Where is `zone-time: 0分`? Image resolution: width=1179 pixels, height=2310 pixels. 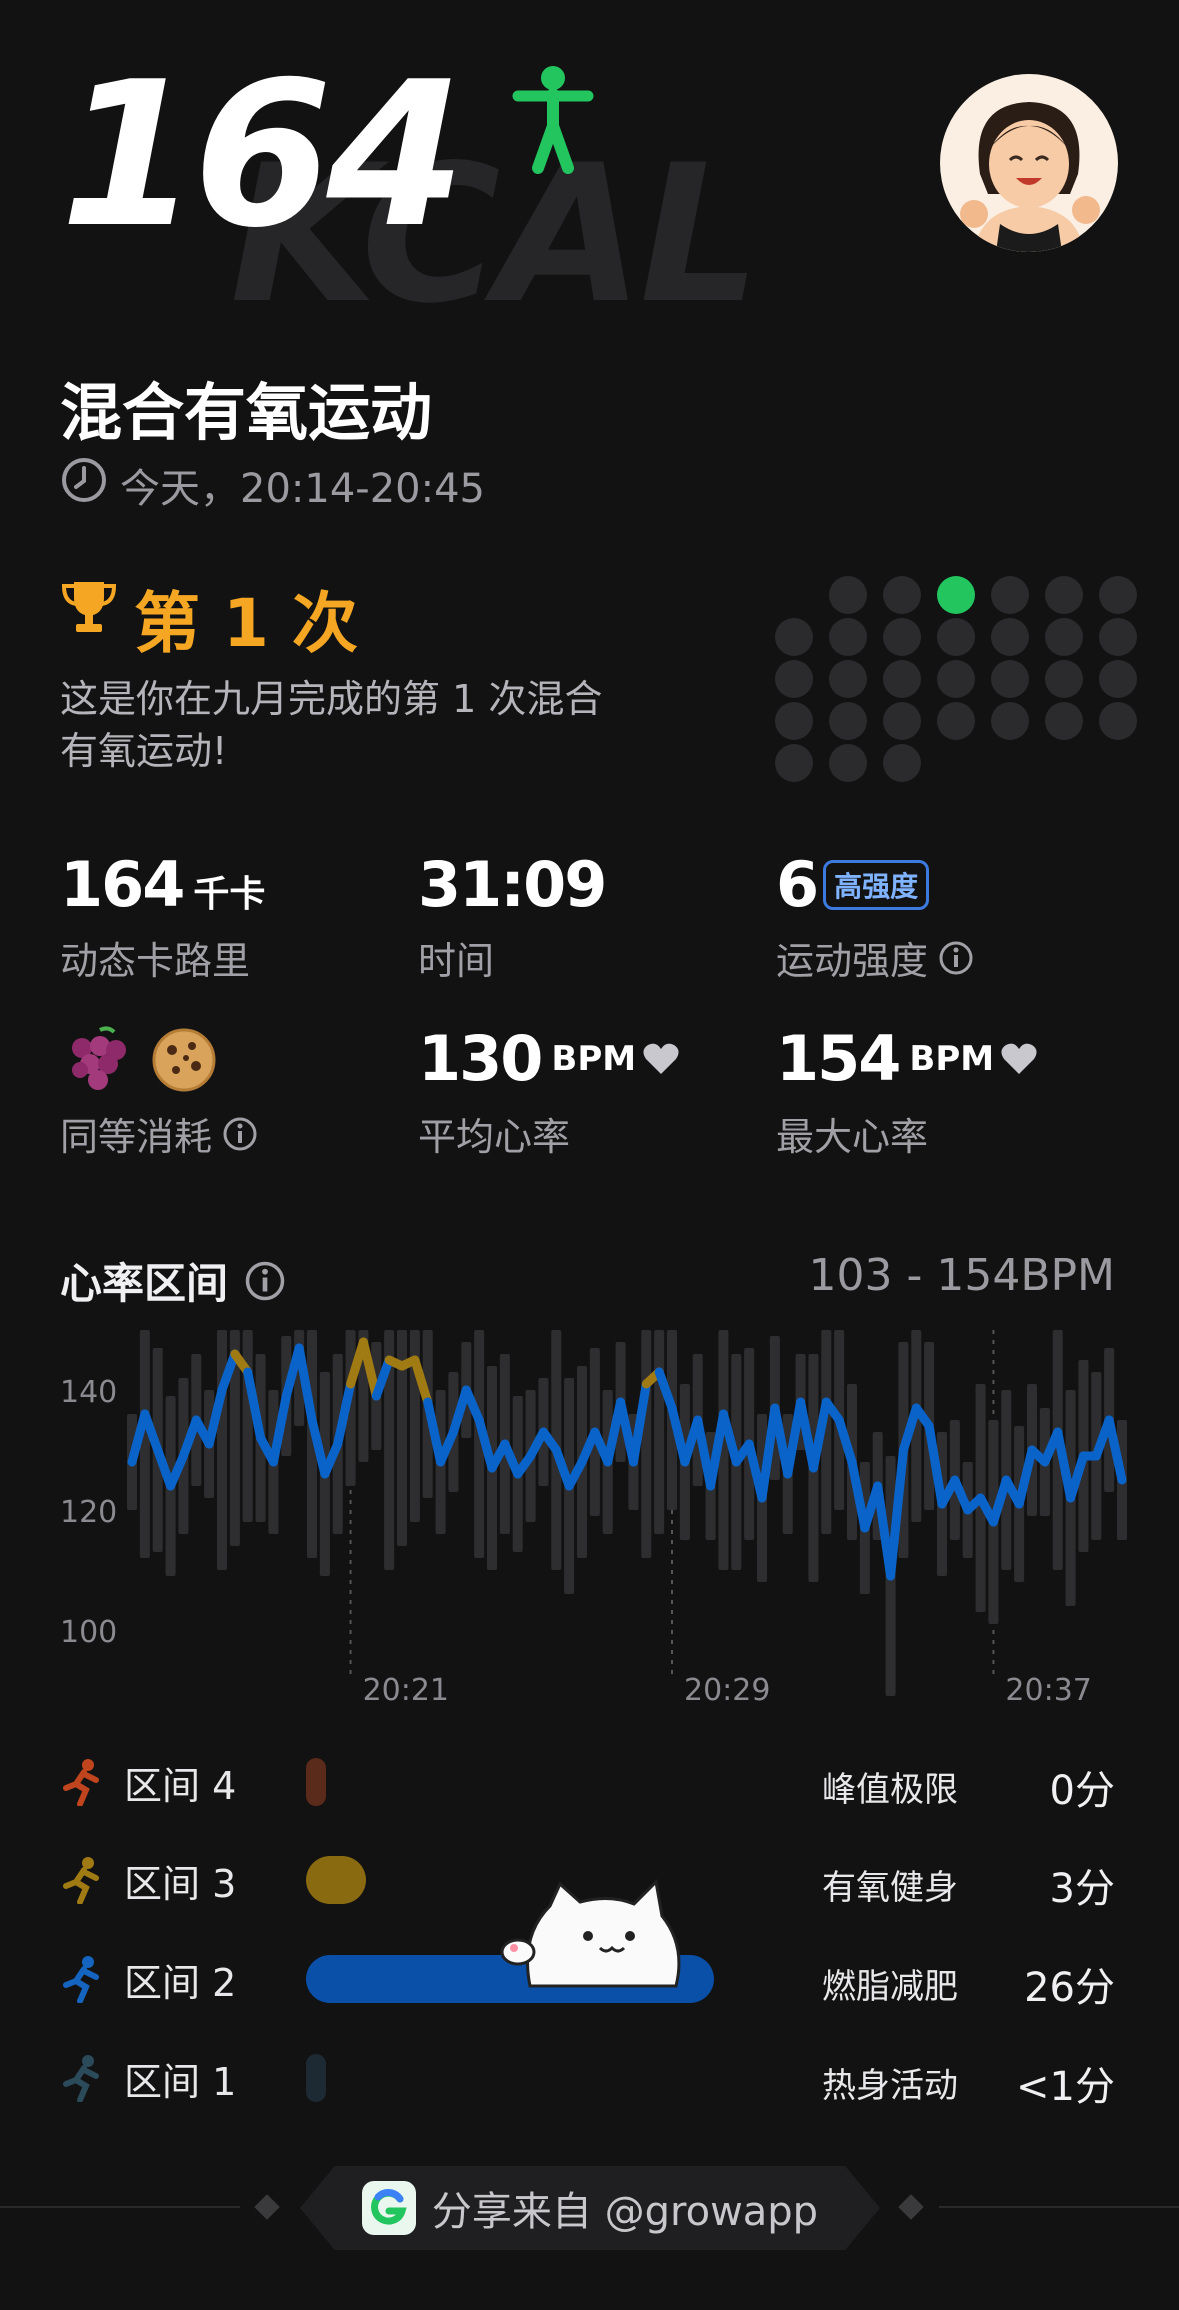 zone-time: 0分 is located at coordinates (1082, 1791).